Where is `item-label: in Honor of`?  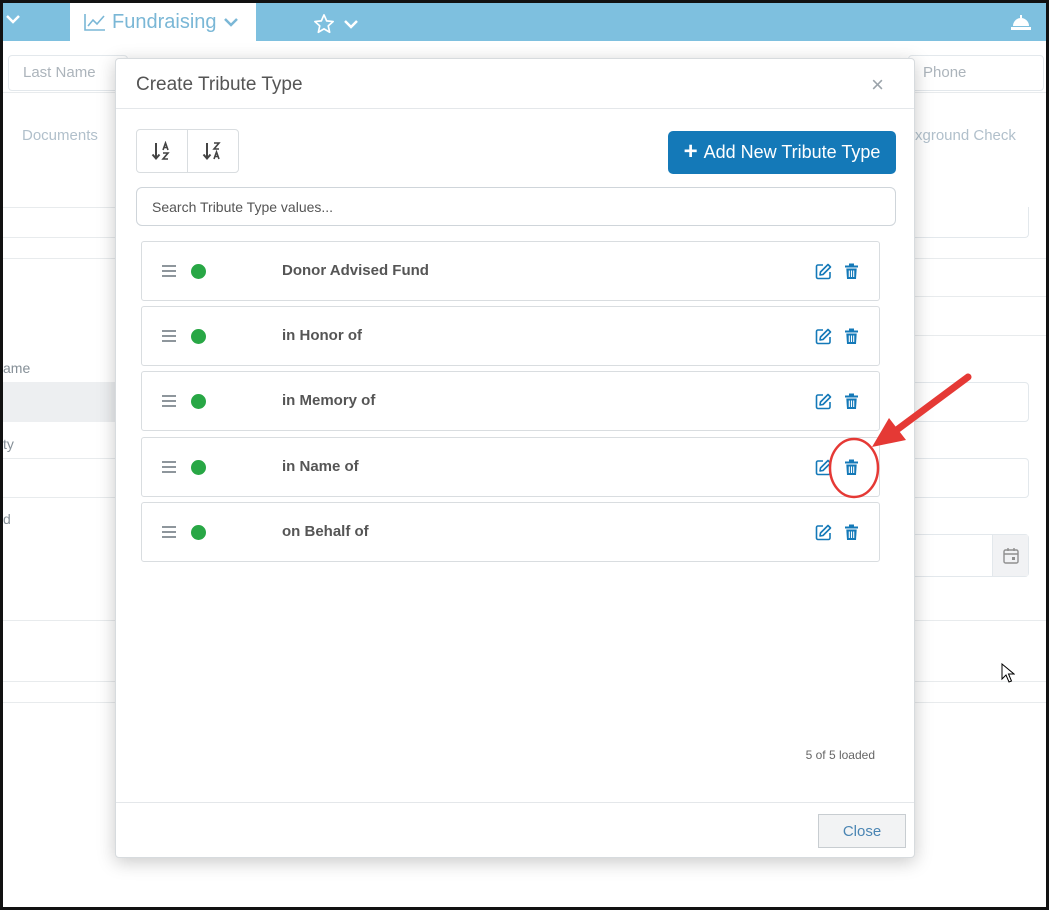
item-label: in Honor of is located at coordinates (322, 335).